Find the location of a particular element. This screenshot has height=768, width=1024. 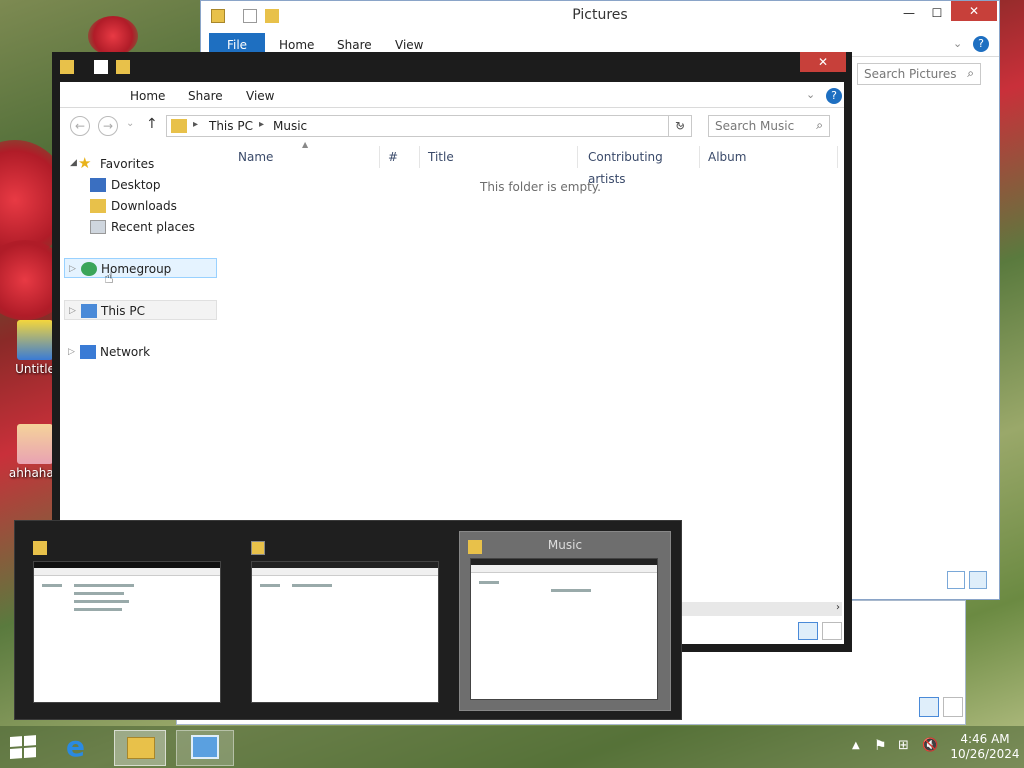

homegroup-icon is located at coordinates (89, 269).